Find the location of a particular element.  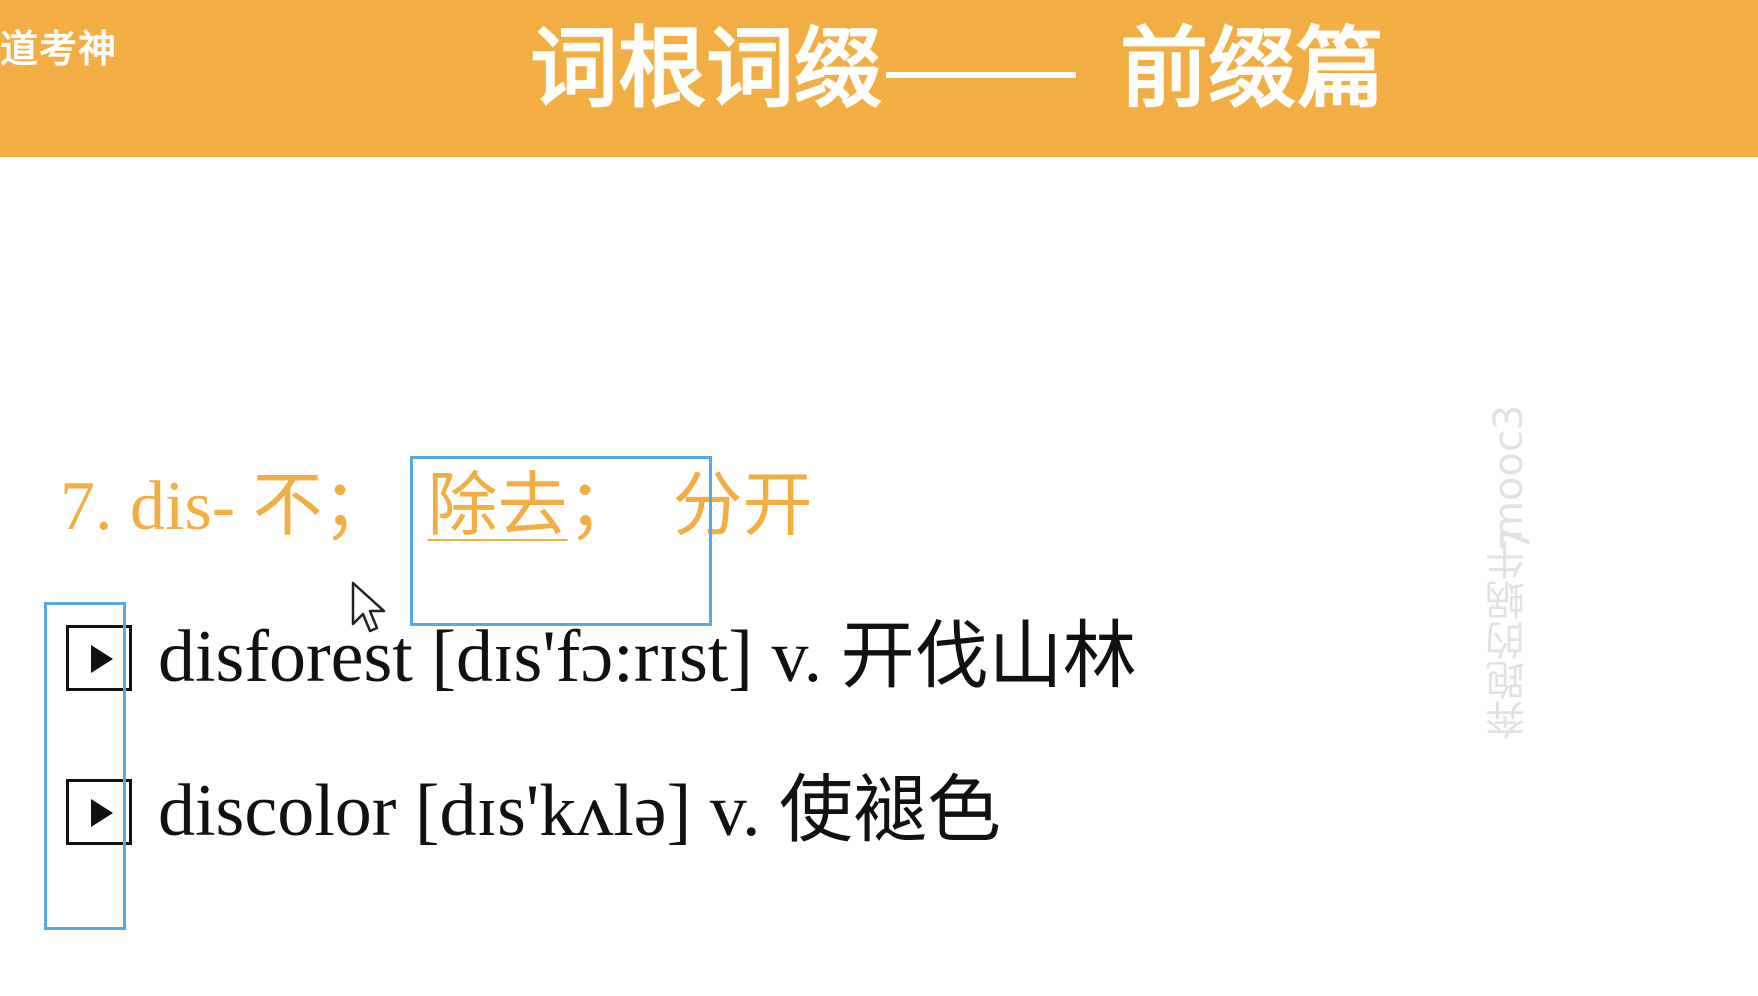

selection-box-meaning is located at coordinates (561, 541).